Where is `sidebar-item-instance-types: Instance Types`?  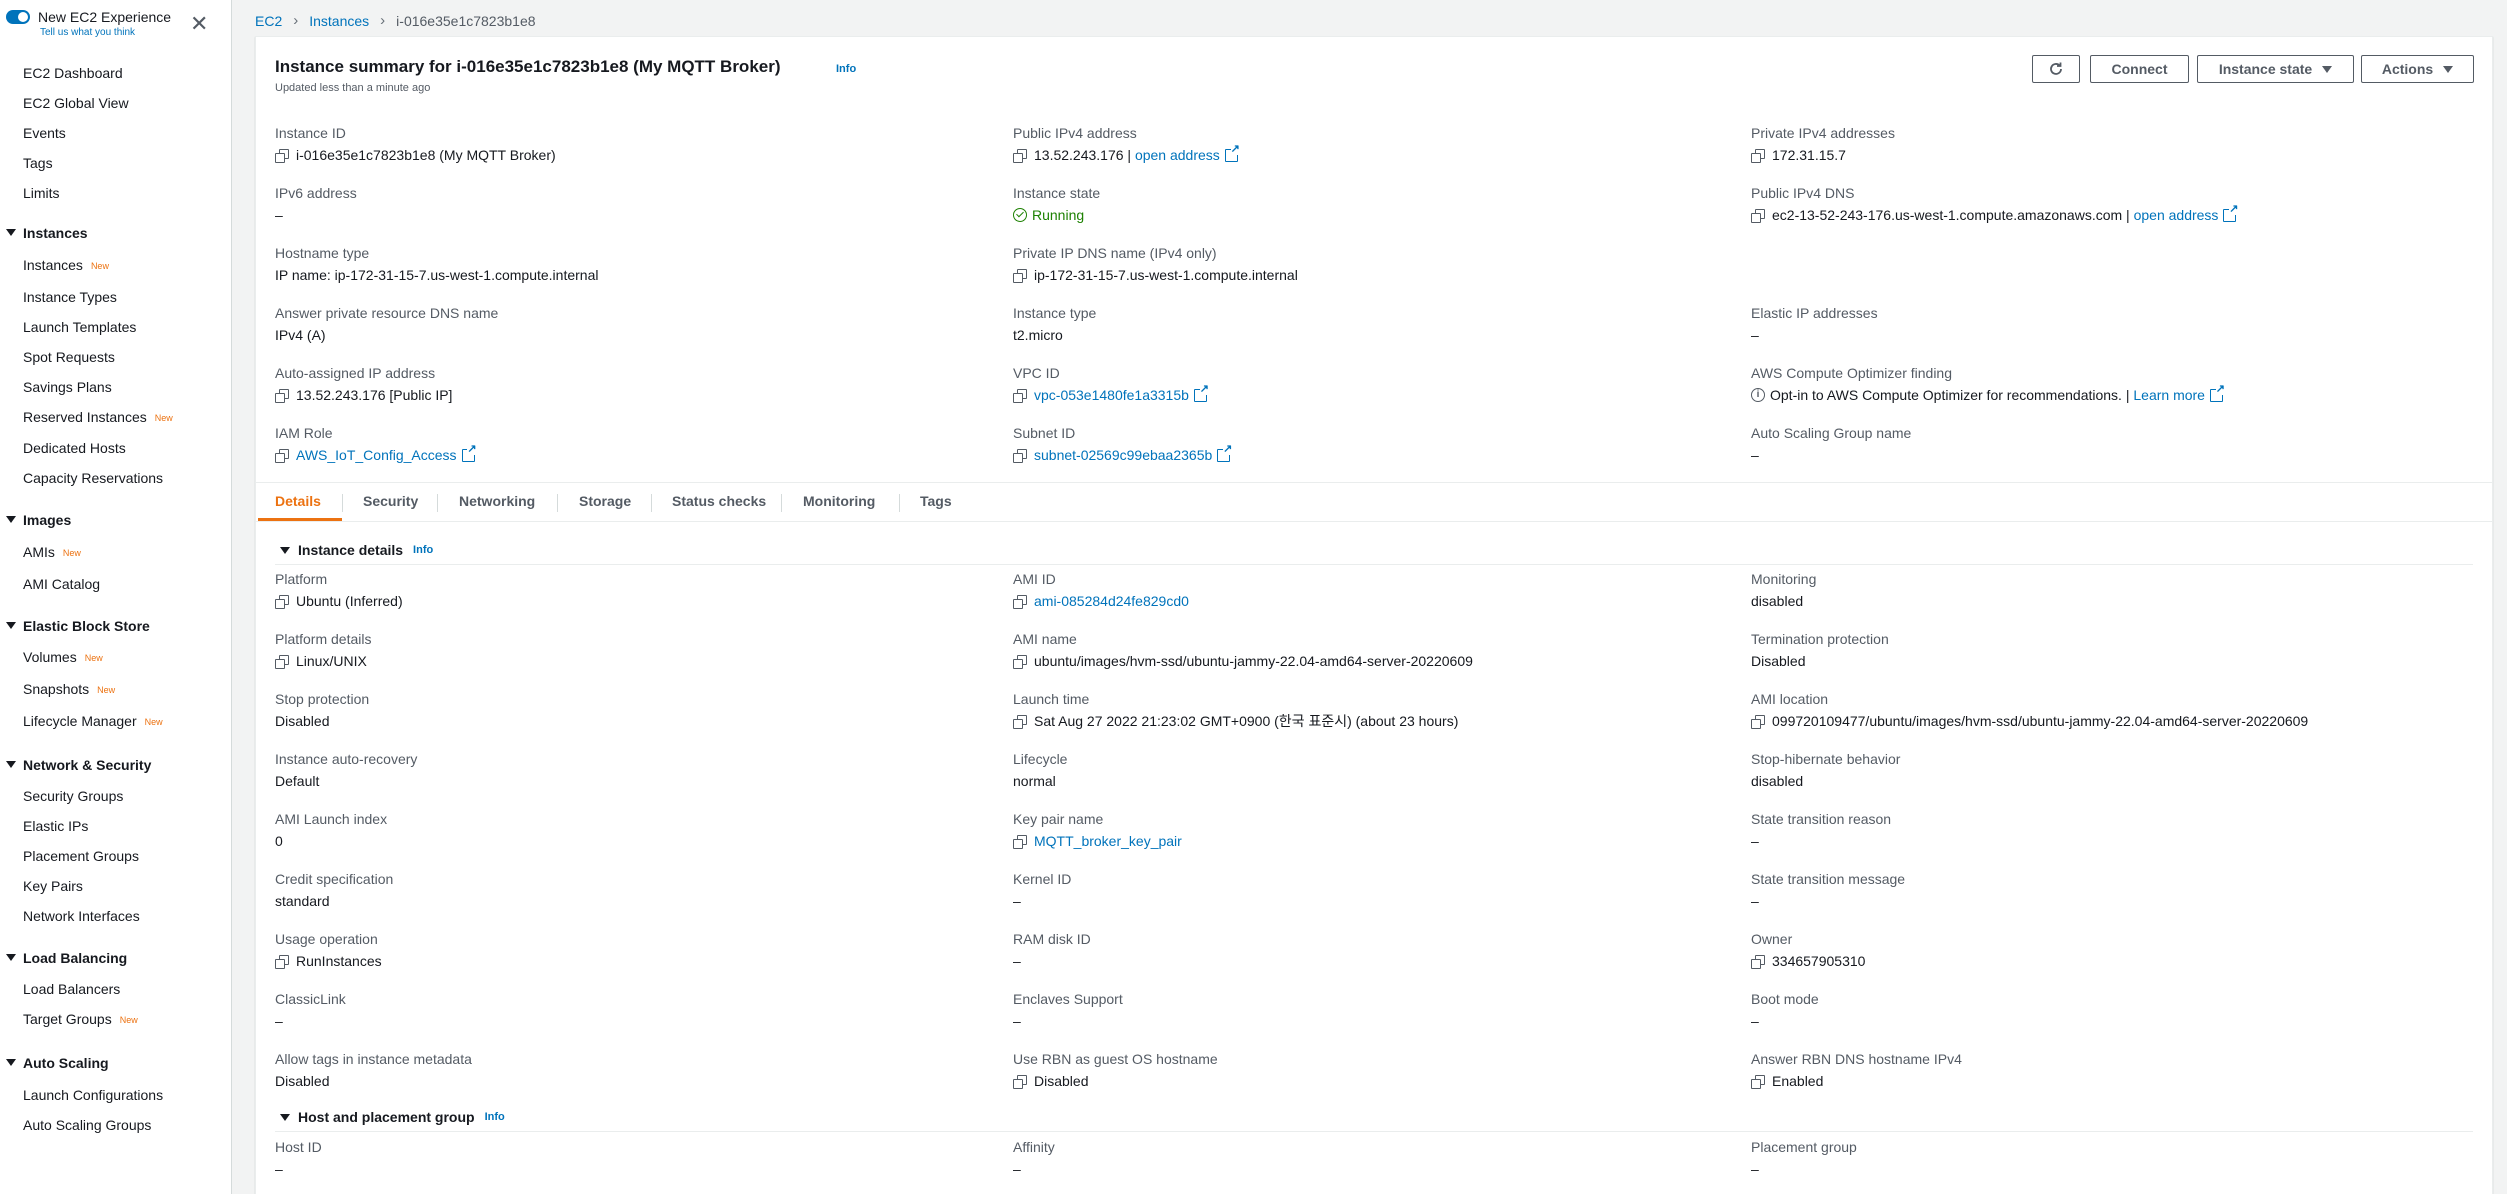 sidebar-item-instance-types: Instance Types is located at coordinates (70, 297).